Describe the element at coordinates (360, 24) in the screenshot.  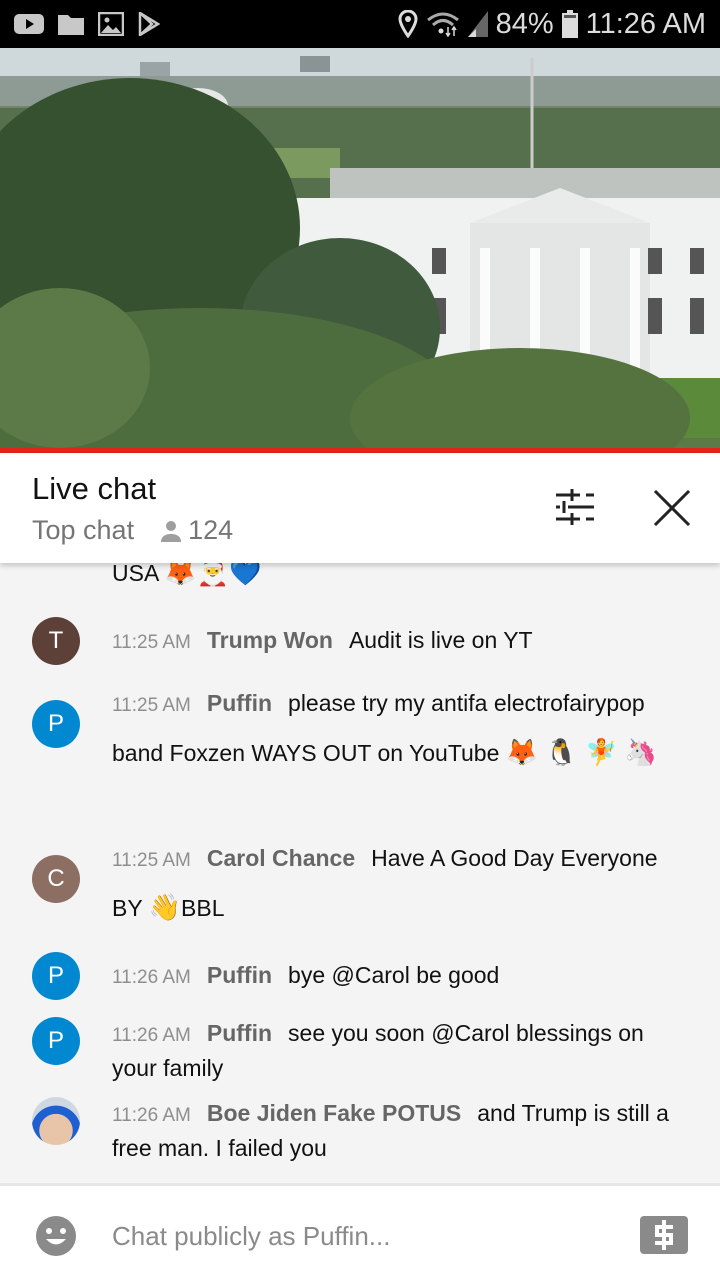
I see `status-bar: 84% 11:26 AM` at that location.